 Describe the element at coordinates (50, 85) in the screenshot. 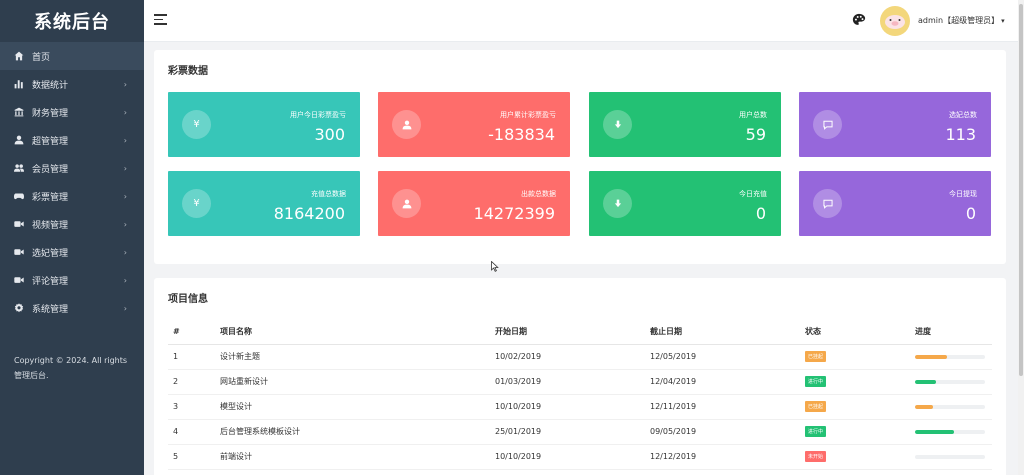

I see `sidebar-item-label: 数据统计` at that location.